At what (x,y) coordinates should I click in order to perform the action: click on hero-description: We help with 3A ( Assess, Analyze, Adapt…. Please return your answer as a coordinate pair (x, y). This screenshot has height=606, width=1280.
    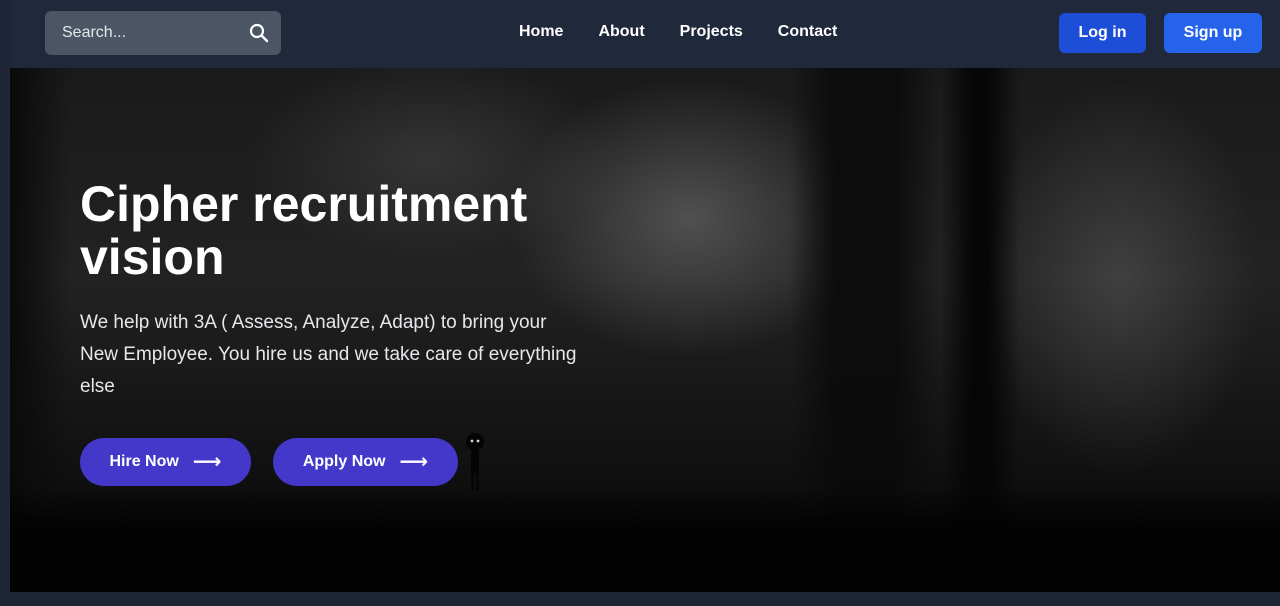
    Looking at the image, I should click on (328, 354).